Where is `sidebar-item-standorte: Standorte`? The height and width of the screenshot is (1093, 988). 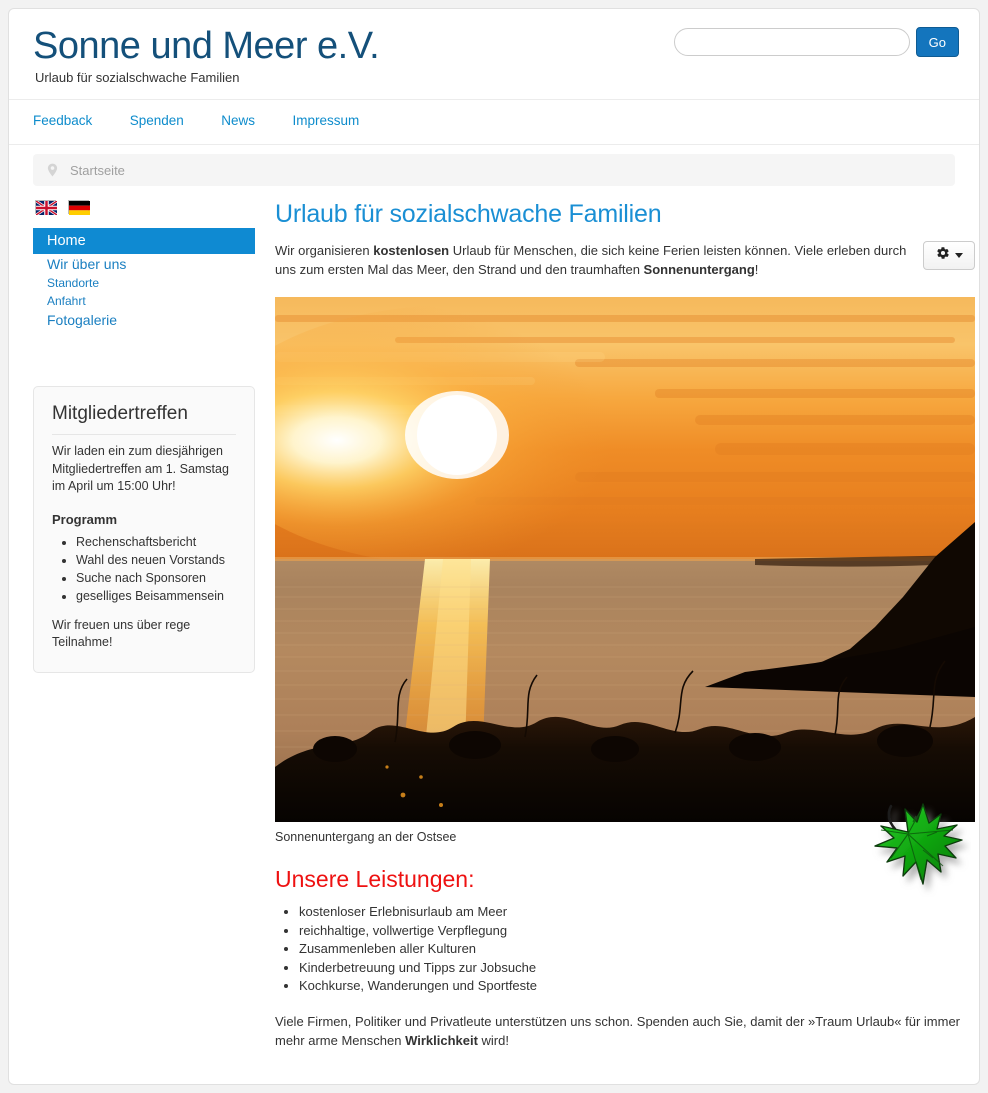 sidebar-item-standorte: Standorte is located at coordinates (144, 283).